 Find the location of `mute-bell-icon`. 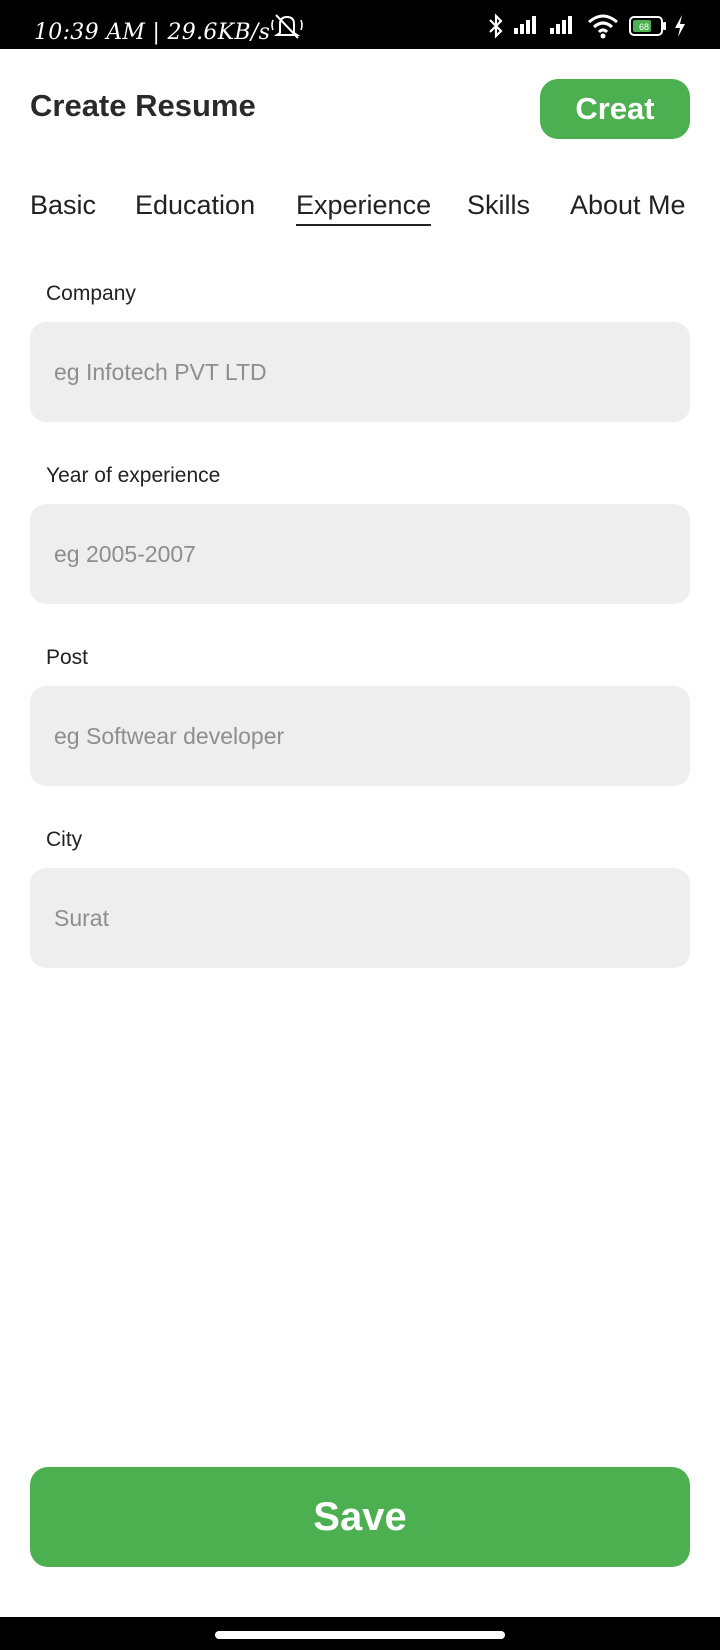

mute-bell-icon is located at coordinates (287, 26).